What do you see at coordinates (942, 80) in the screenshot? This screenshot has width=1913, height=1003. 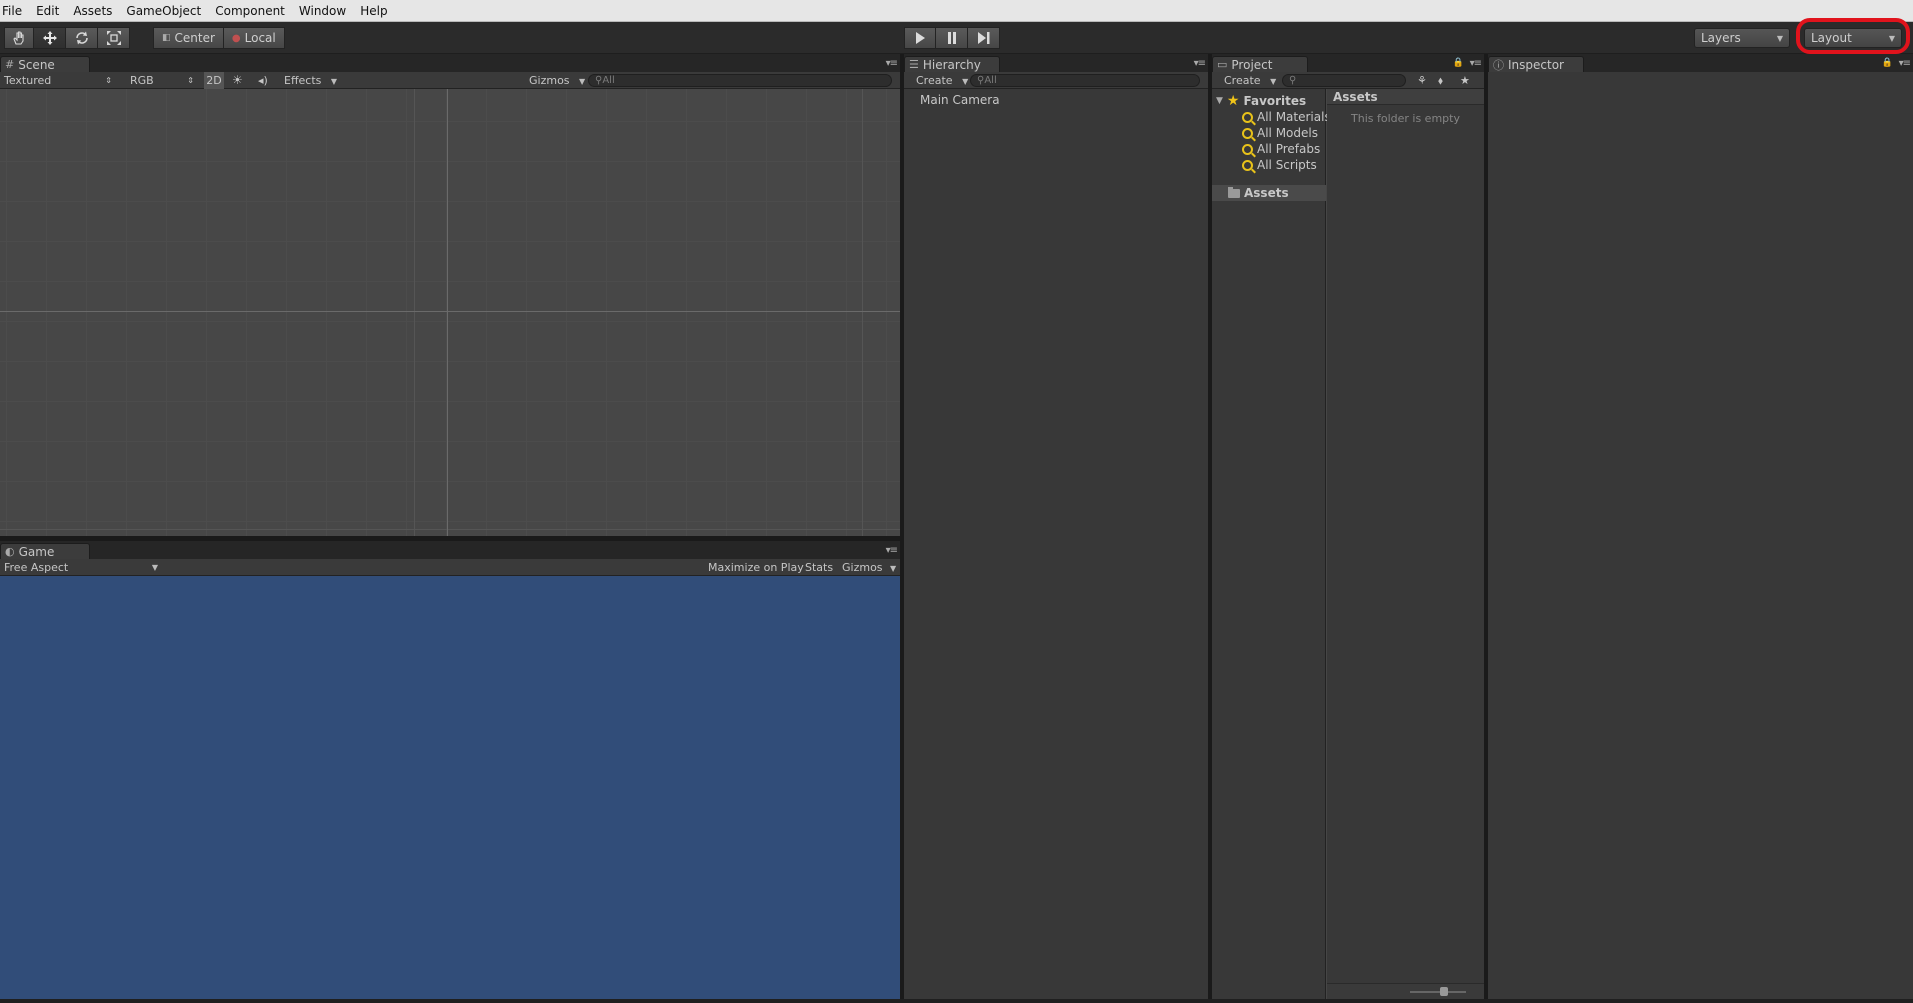 I see `hierarchy-create-dropdown: Create ▼` at bounding box center [942, 80].